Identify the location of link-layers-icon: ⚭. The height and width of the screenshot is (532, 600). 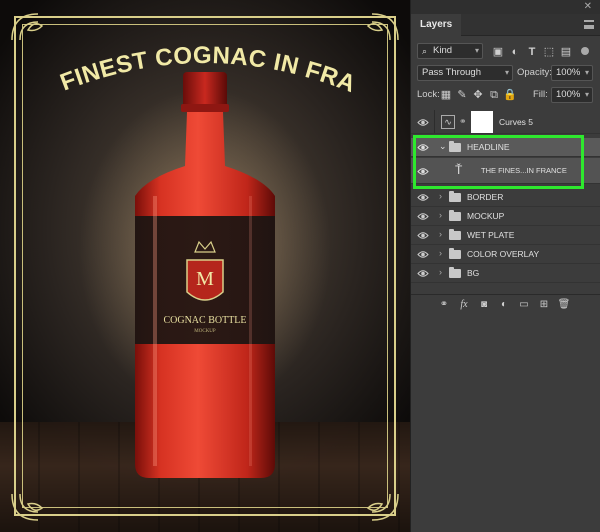
(444, 304).